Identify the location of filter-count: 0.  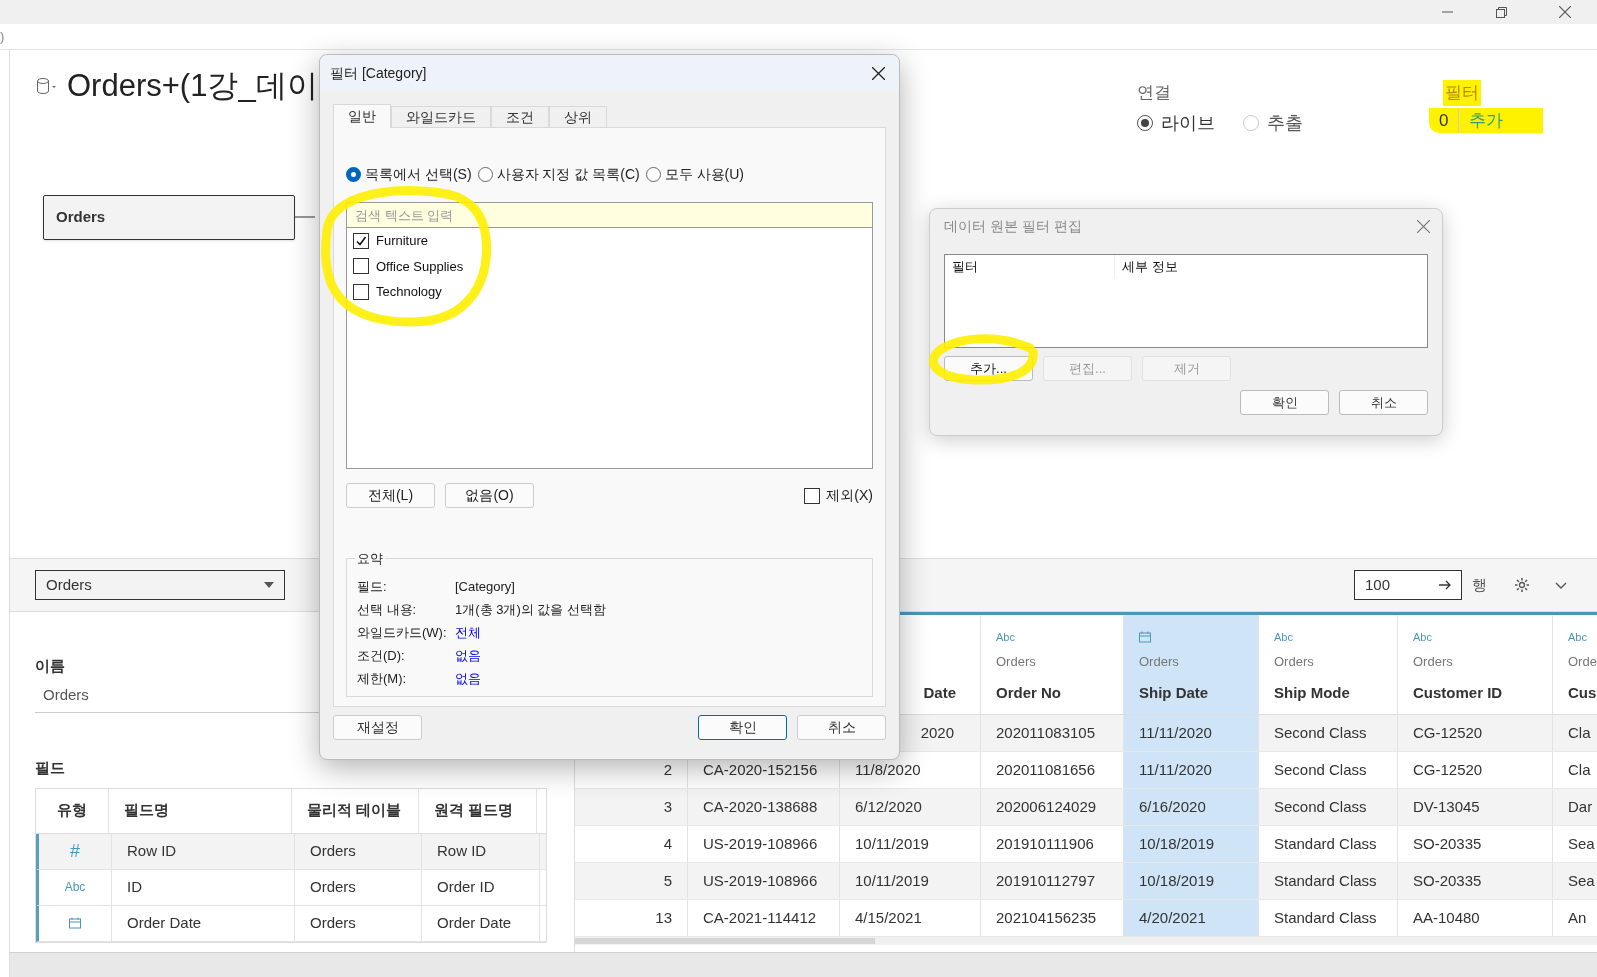
(1449, 120).